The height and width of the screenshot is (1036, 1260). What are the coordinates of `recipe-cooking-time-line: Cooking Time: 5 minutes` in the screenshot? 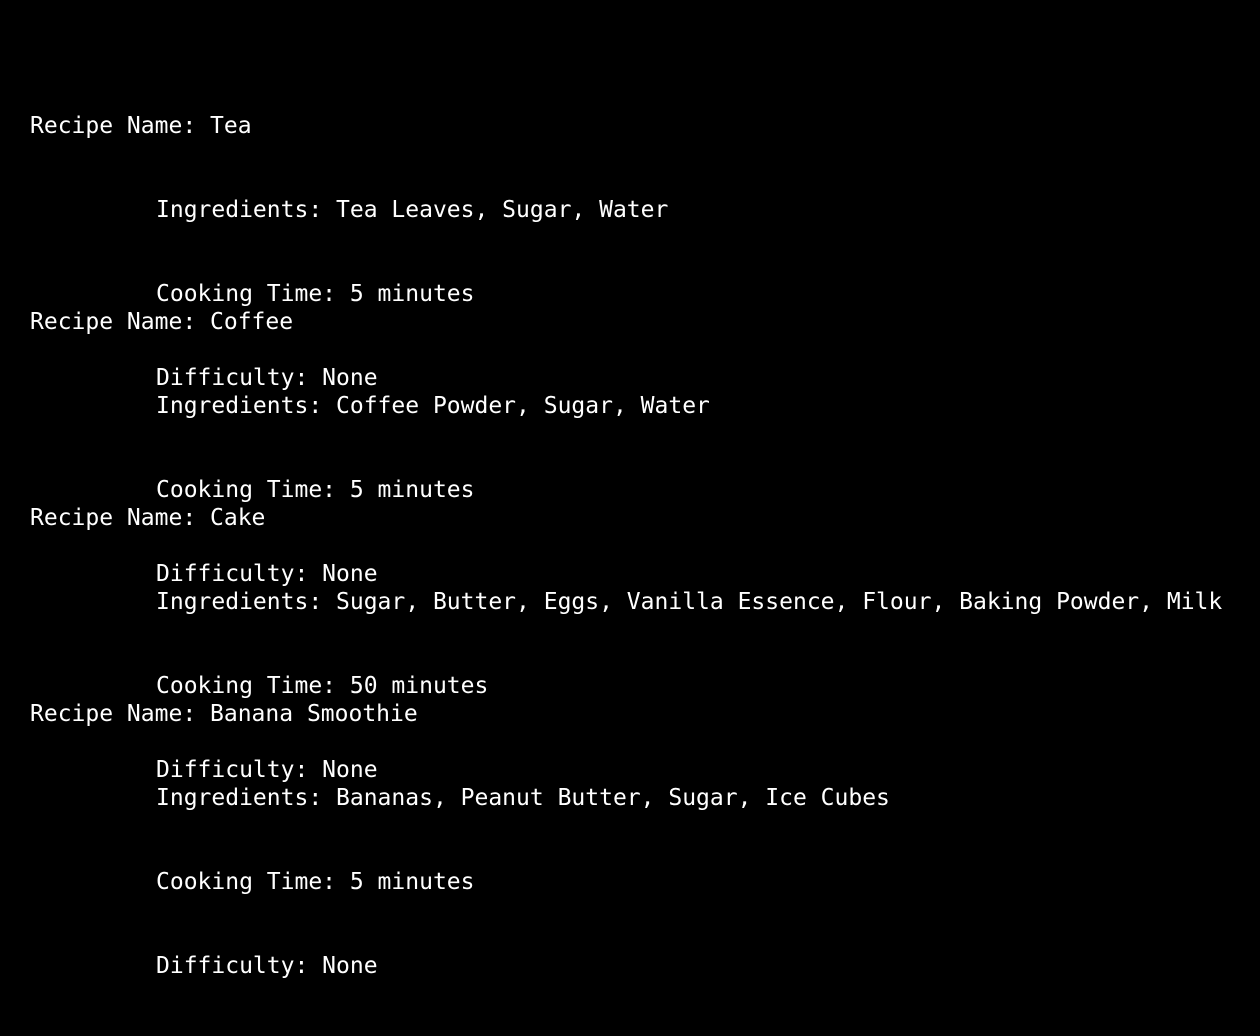 It's located at (315, 882).